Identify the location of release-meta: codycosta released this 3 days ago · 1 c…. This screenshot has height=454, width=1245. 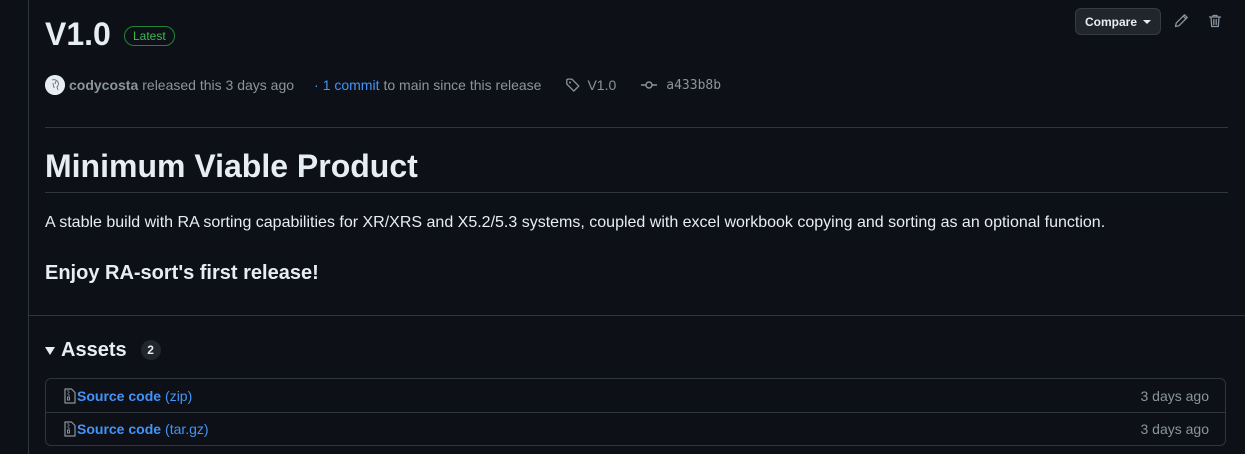
(383, 85).